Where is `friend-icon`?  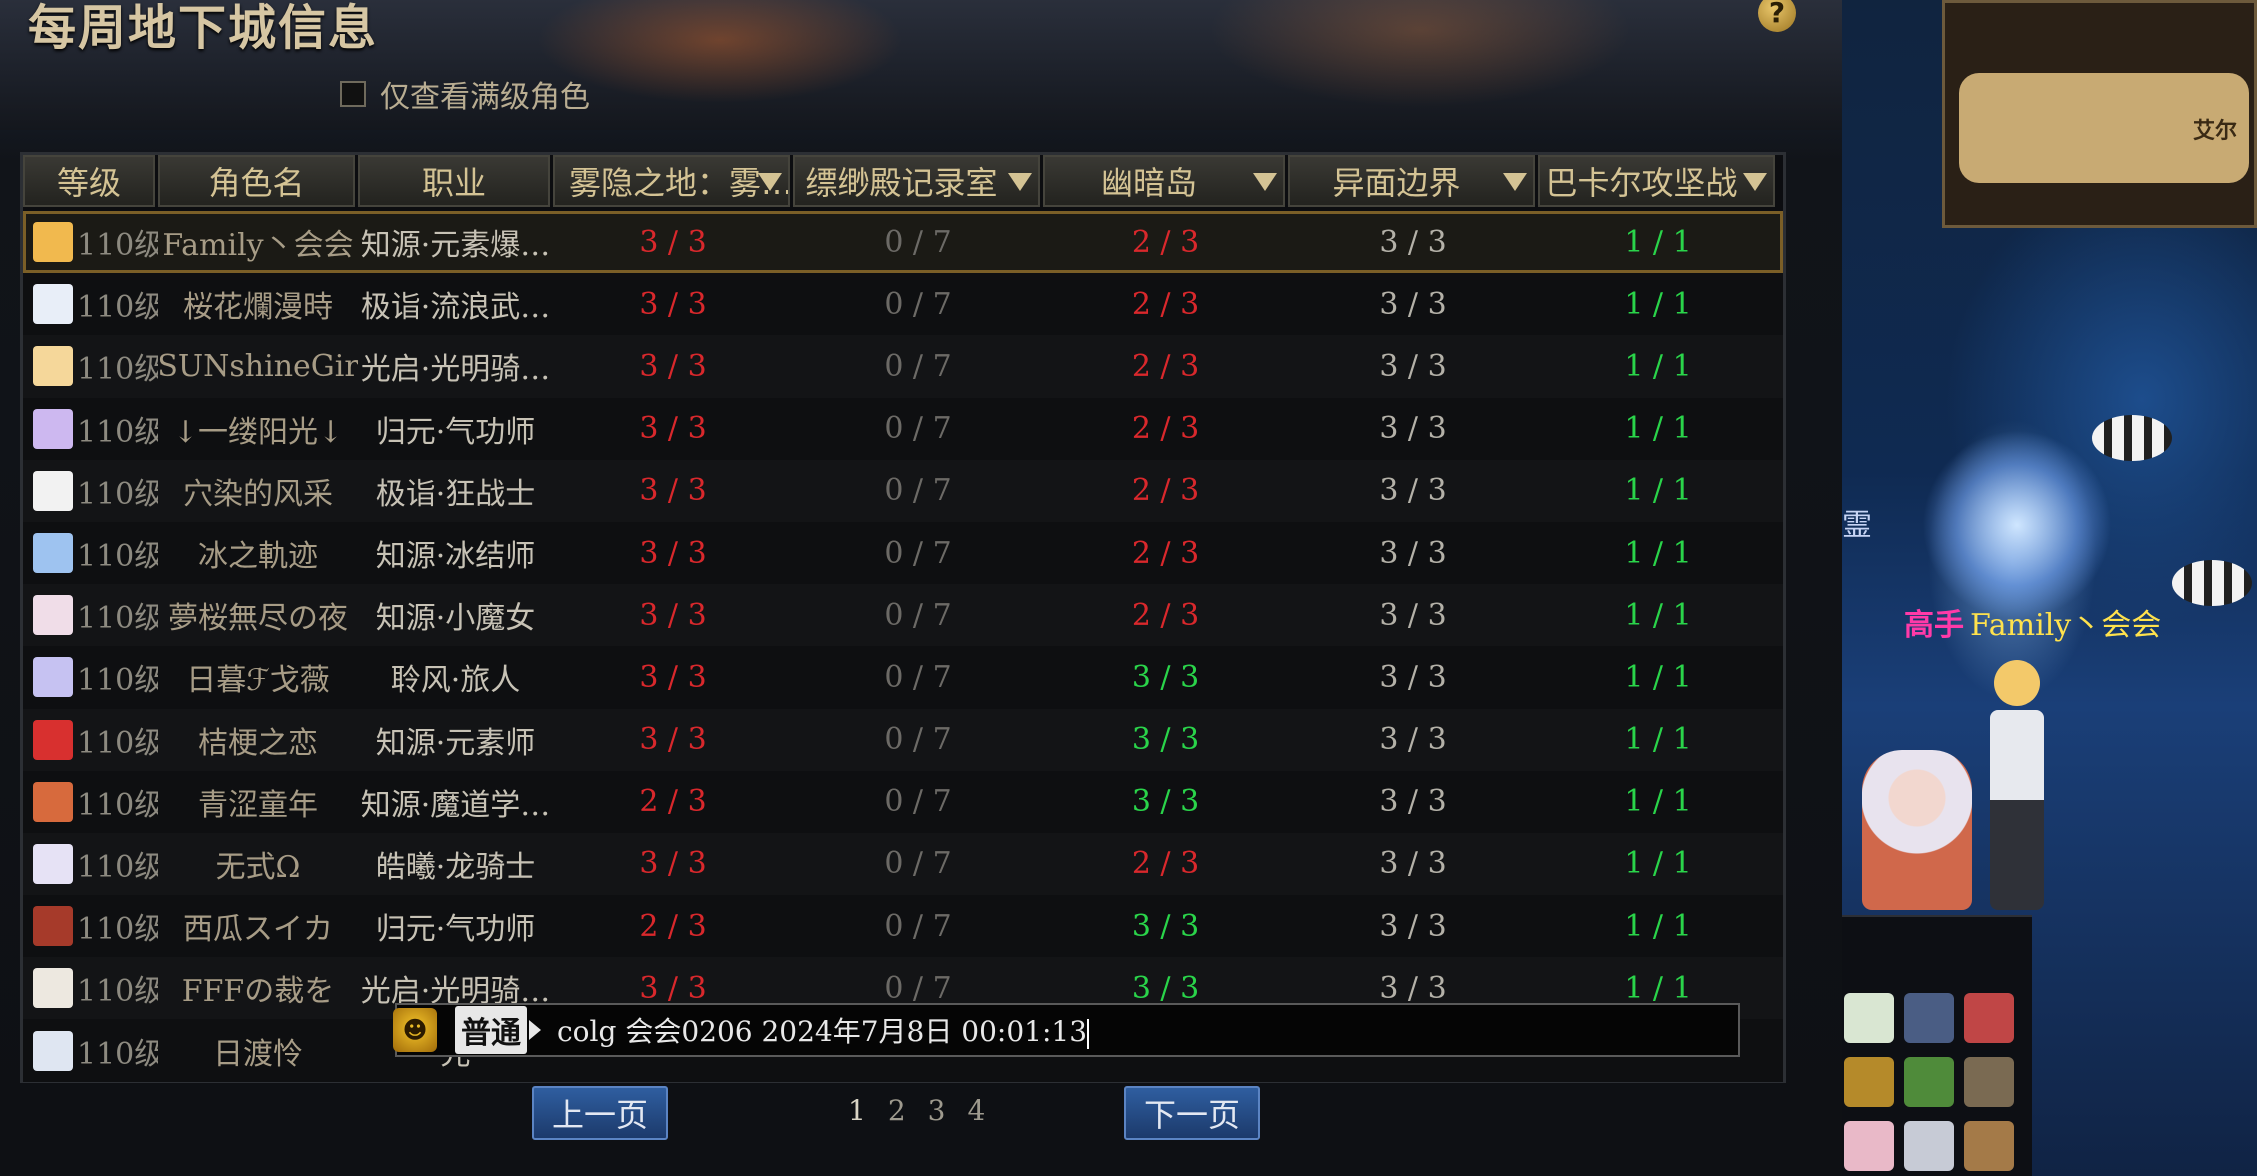 friend-icon is located at coordinates (1869, 1146).